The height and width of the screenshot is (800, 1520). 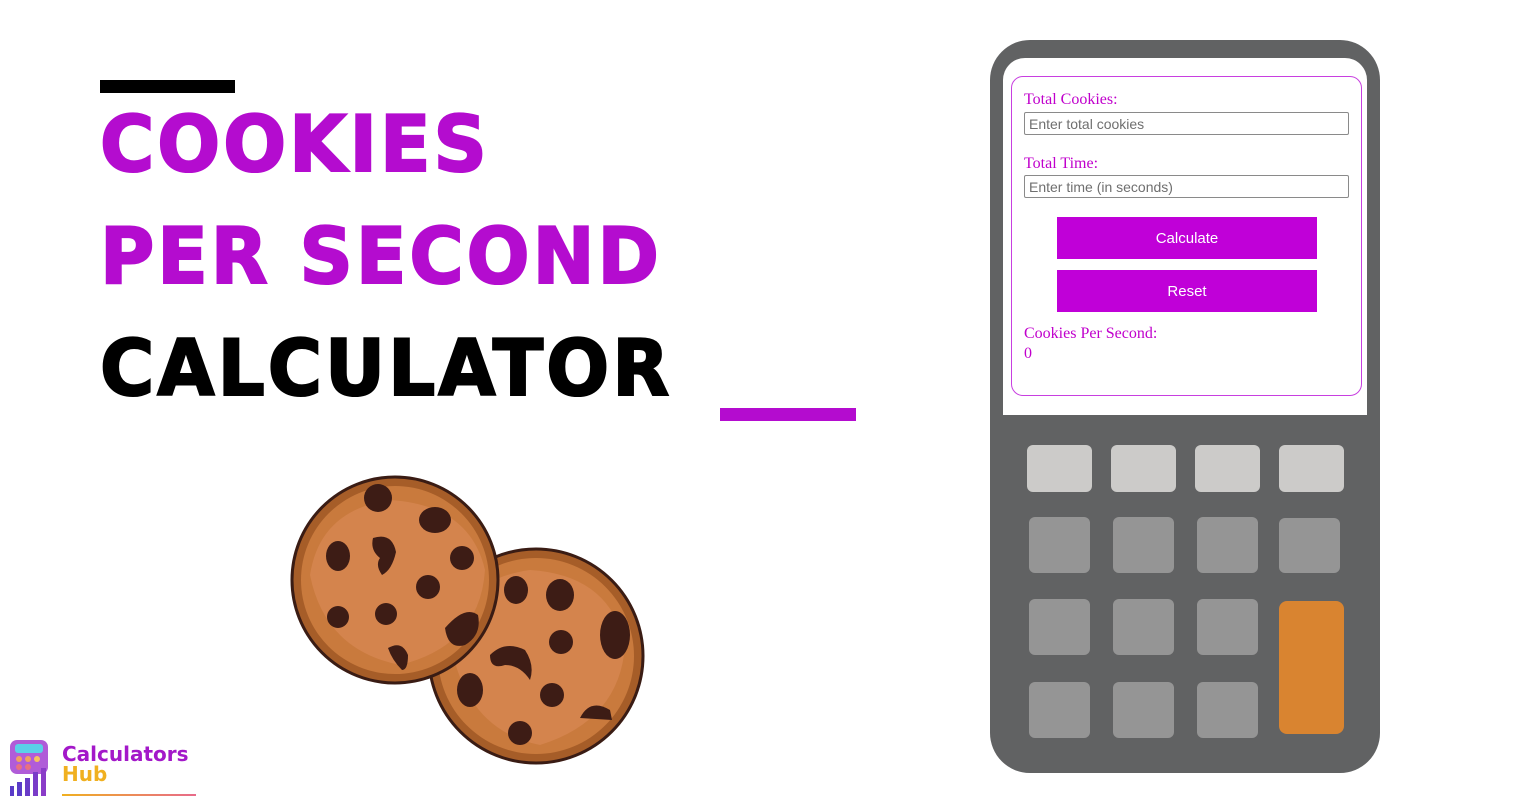 I want to click on calculator-chart-icon, so click(x=29, y=768).